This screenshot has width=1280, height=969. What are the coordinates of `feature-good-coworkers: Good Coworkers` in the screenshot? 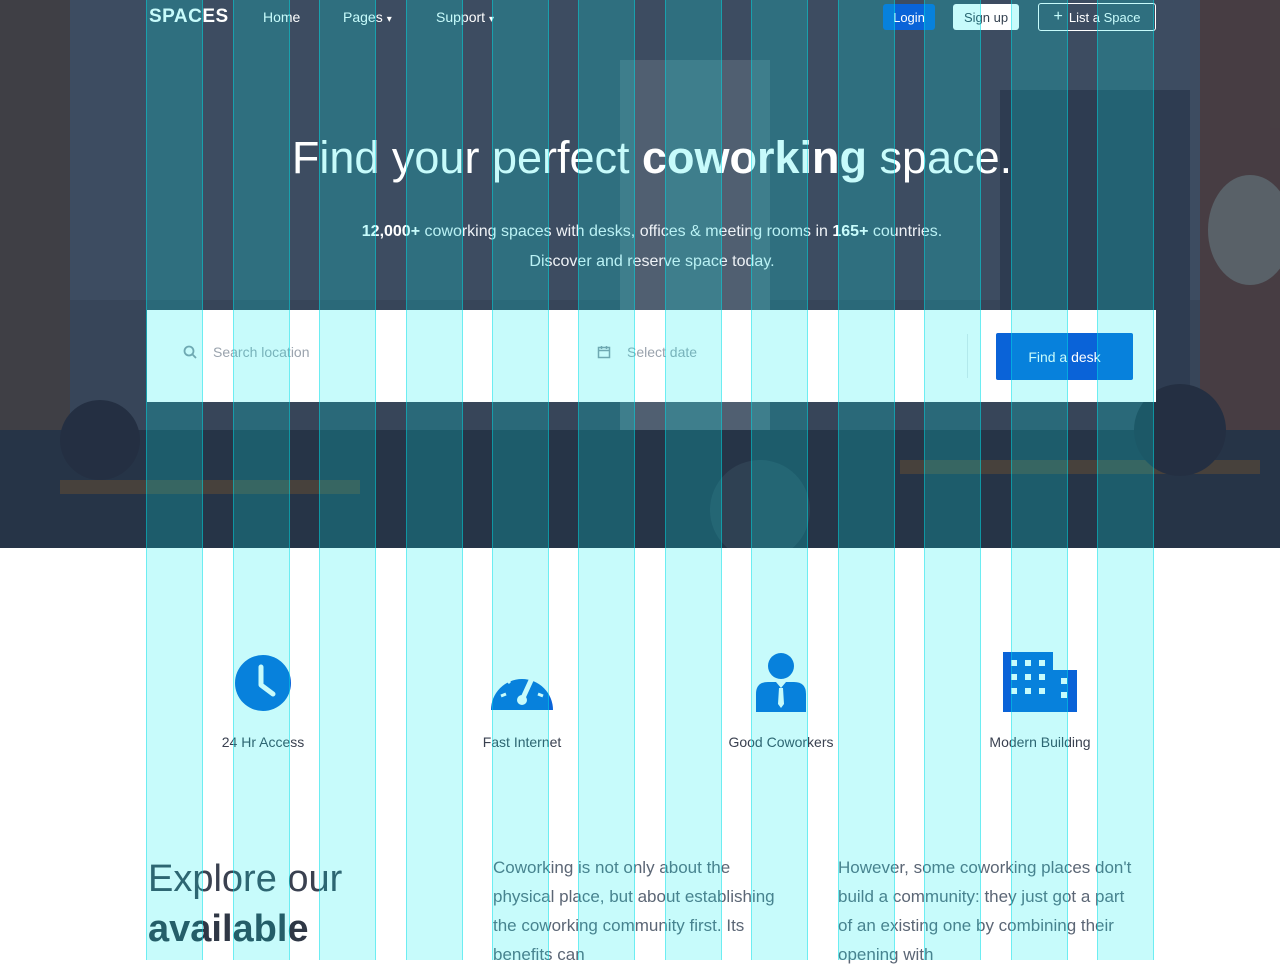 It's located at (781, 699).